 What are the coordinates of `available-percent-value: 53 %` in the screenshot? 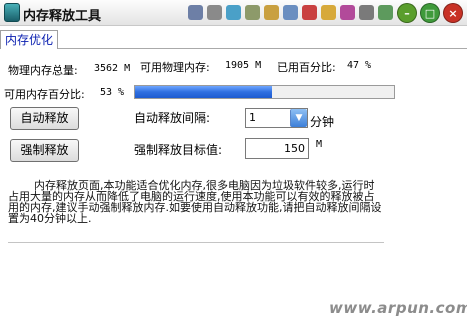 It's located at (112, 92).